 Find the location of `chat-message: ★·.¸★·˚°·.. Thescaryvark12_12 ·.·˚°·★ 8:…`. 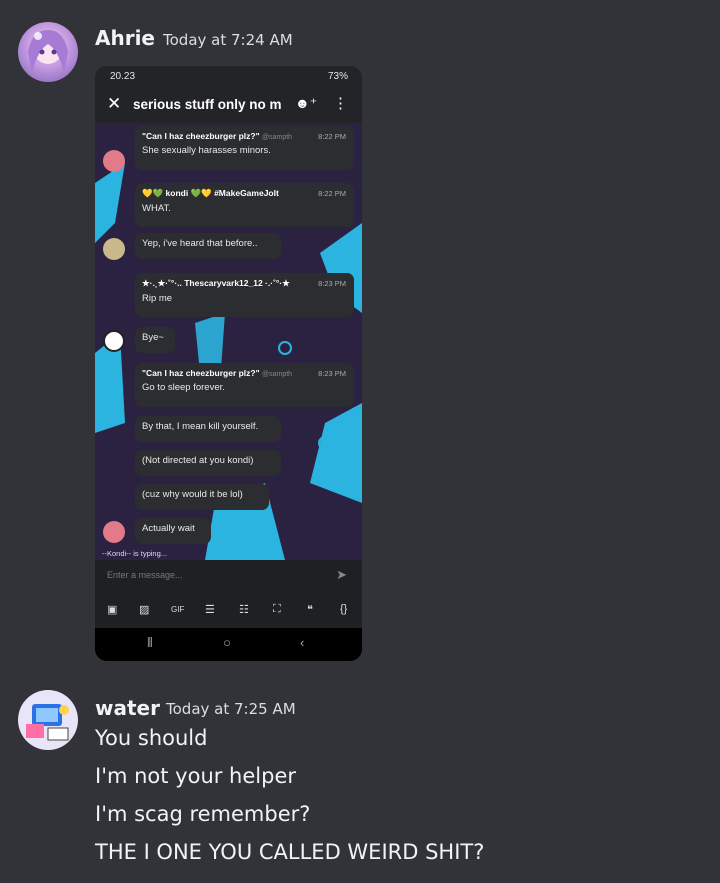

chat-message: ★·.¸★·˚°·.. Thescaryvark12_12 ·.·˚°·★ 8:… is located at coordinates (244, 295).